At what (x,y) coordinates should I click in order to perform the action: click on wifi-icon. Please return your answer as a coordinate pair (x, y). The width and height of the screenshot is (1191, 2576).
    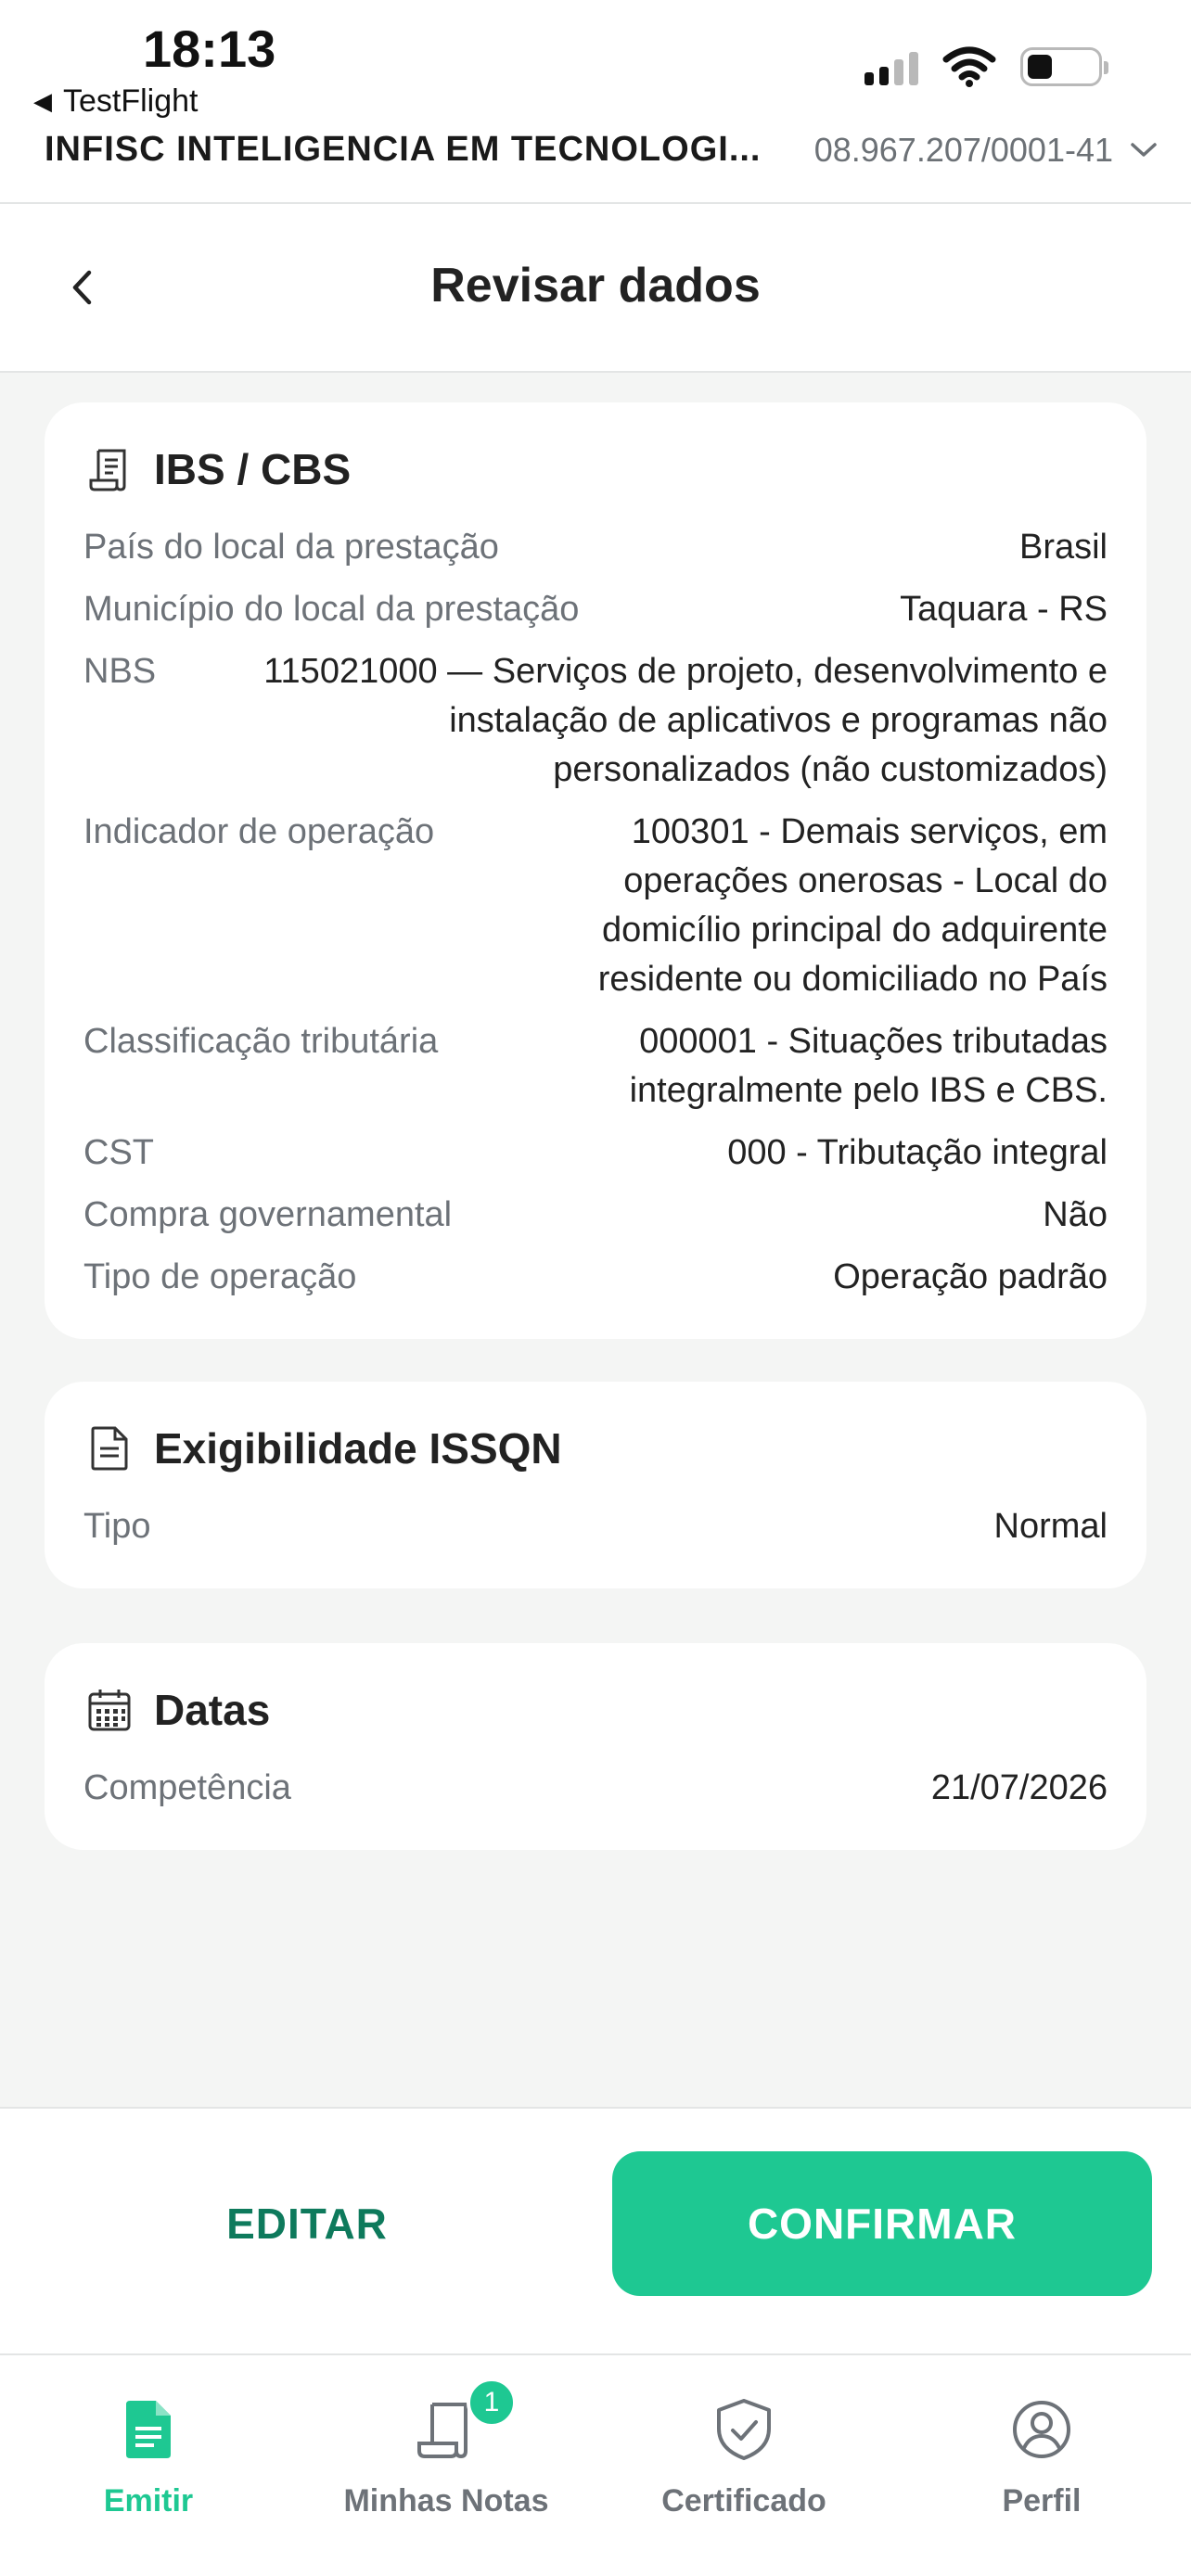
    Looking at the image, I should click on (969, 66).